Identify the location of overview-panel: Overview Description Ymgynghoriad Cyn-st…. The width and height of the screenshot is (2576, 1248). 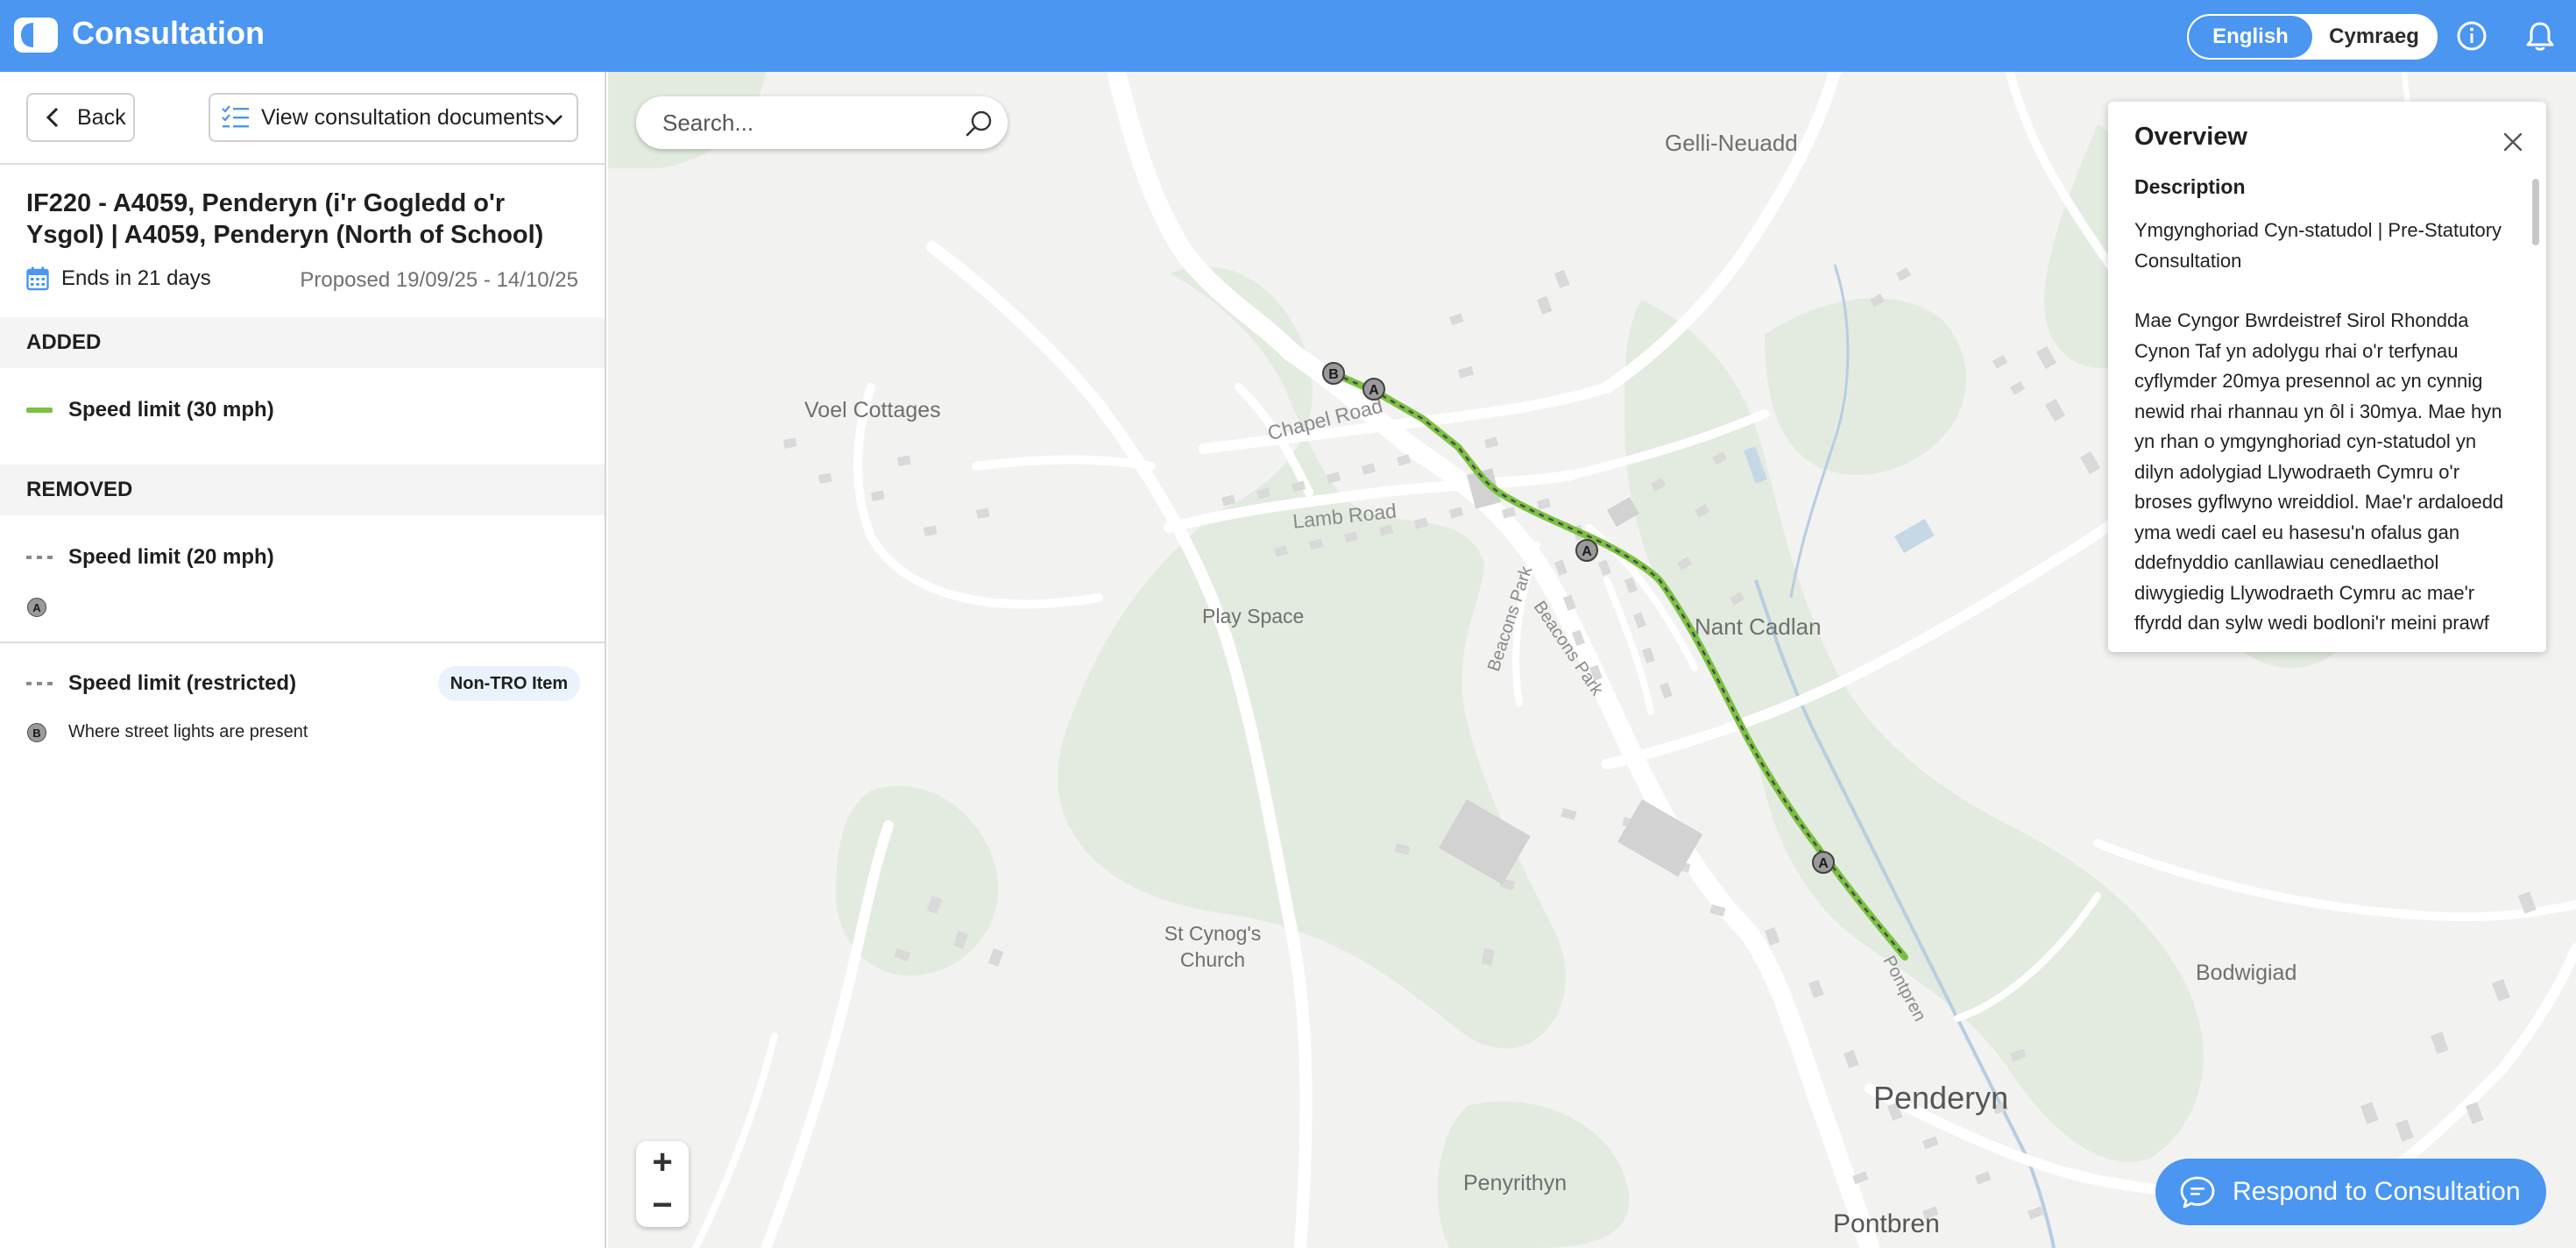
(2327, 377).